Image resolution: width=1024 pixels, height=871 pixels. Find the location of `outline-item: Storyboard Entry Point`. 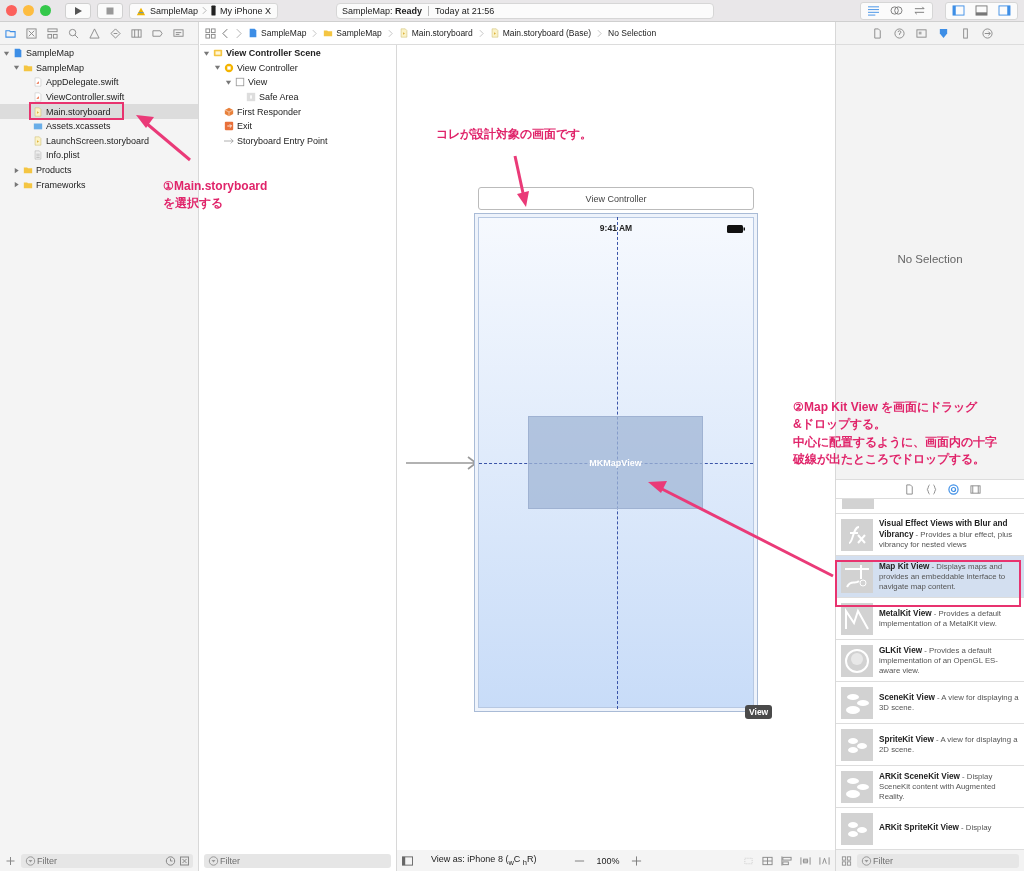

outline-item: Storyboard Entry Point is located at coordinates (265, 141).